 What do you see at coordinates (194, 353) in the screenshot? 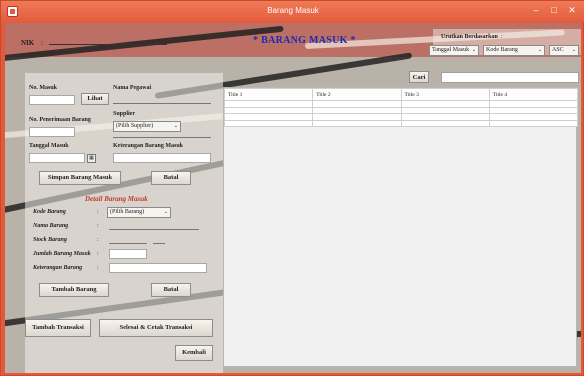
I see `kembali-button: Kembali` at bounding box center [194, 353].